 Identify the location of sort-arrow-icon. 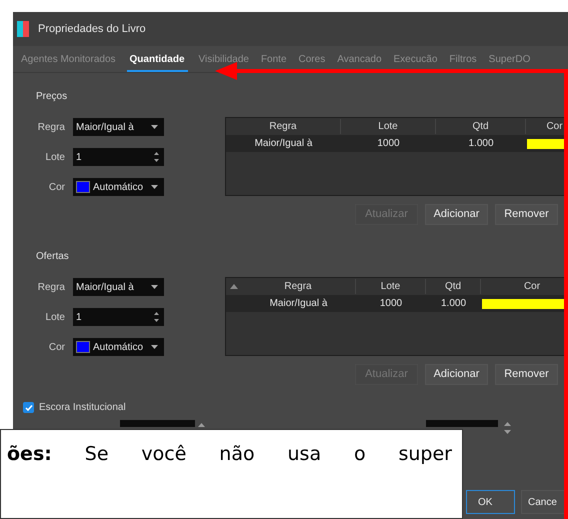
(234, 286).